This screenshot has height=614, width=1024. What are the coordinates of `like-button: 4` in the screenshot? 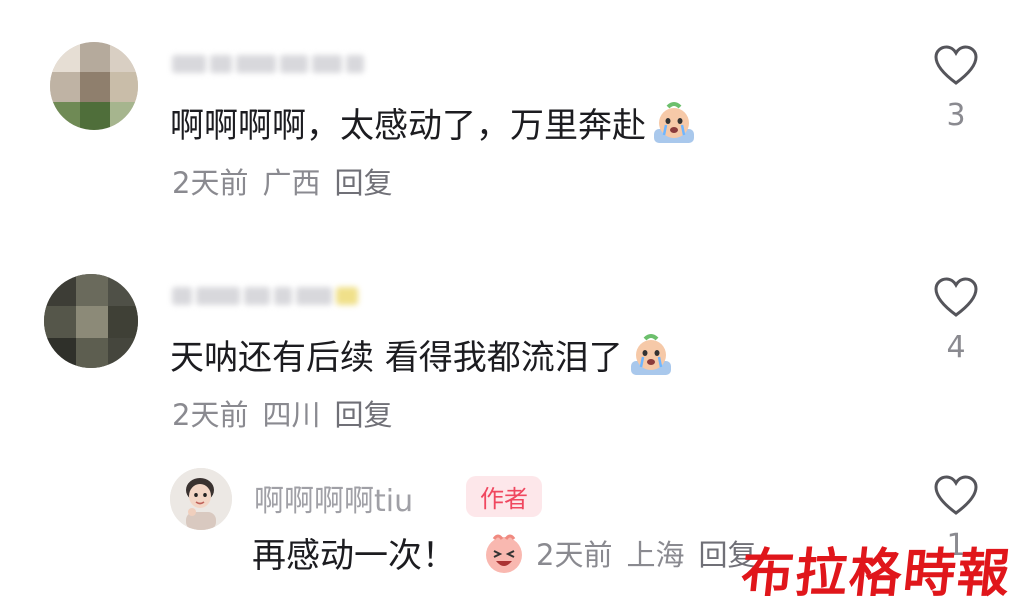 It's located at (956, 320).